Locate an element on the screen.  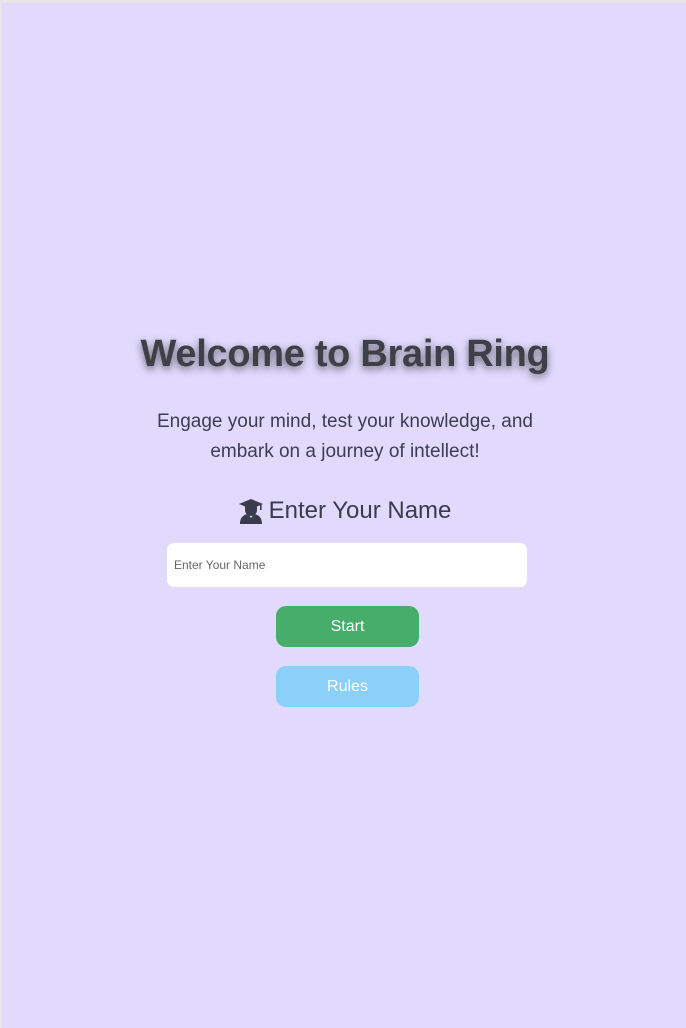
name-label-row: Enter Your Name is located at coordinates (344, 511).